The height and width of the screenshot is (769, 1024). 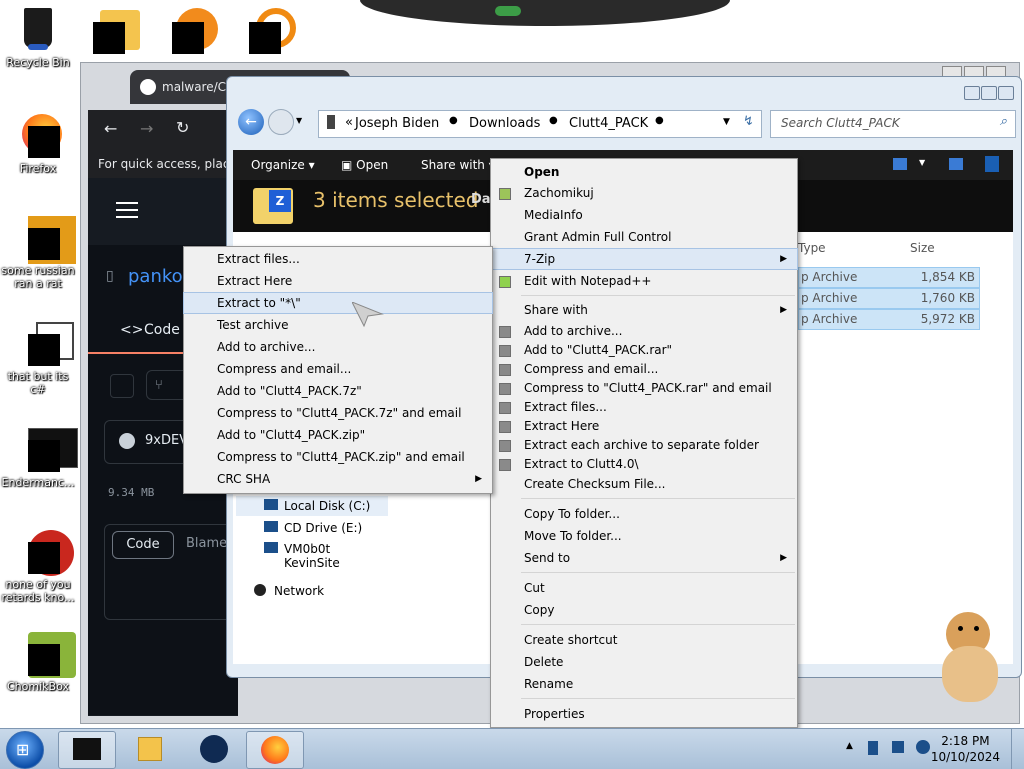 I want to click on menu-item-properties: Properties, so click(x=644, y=714).